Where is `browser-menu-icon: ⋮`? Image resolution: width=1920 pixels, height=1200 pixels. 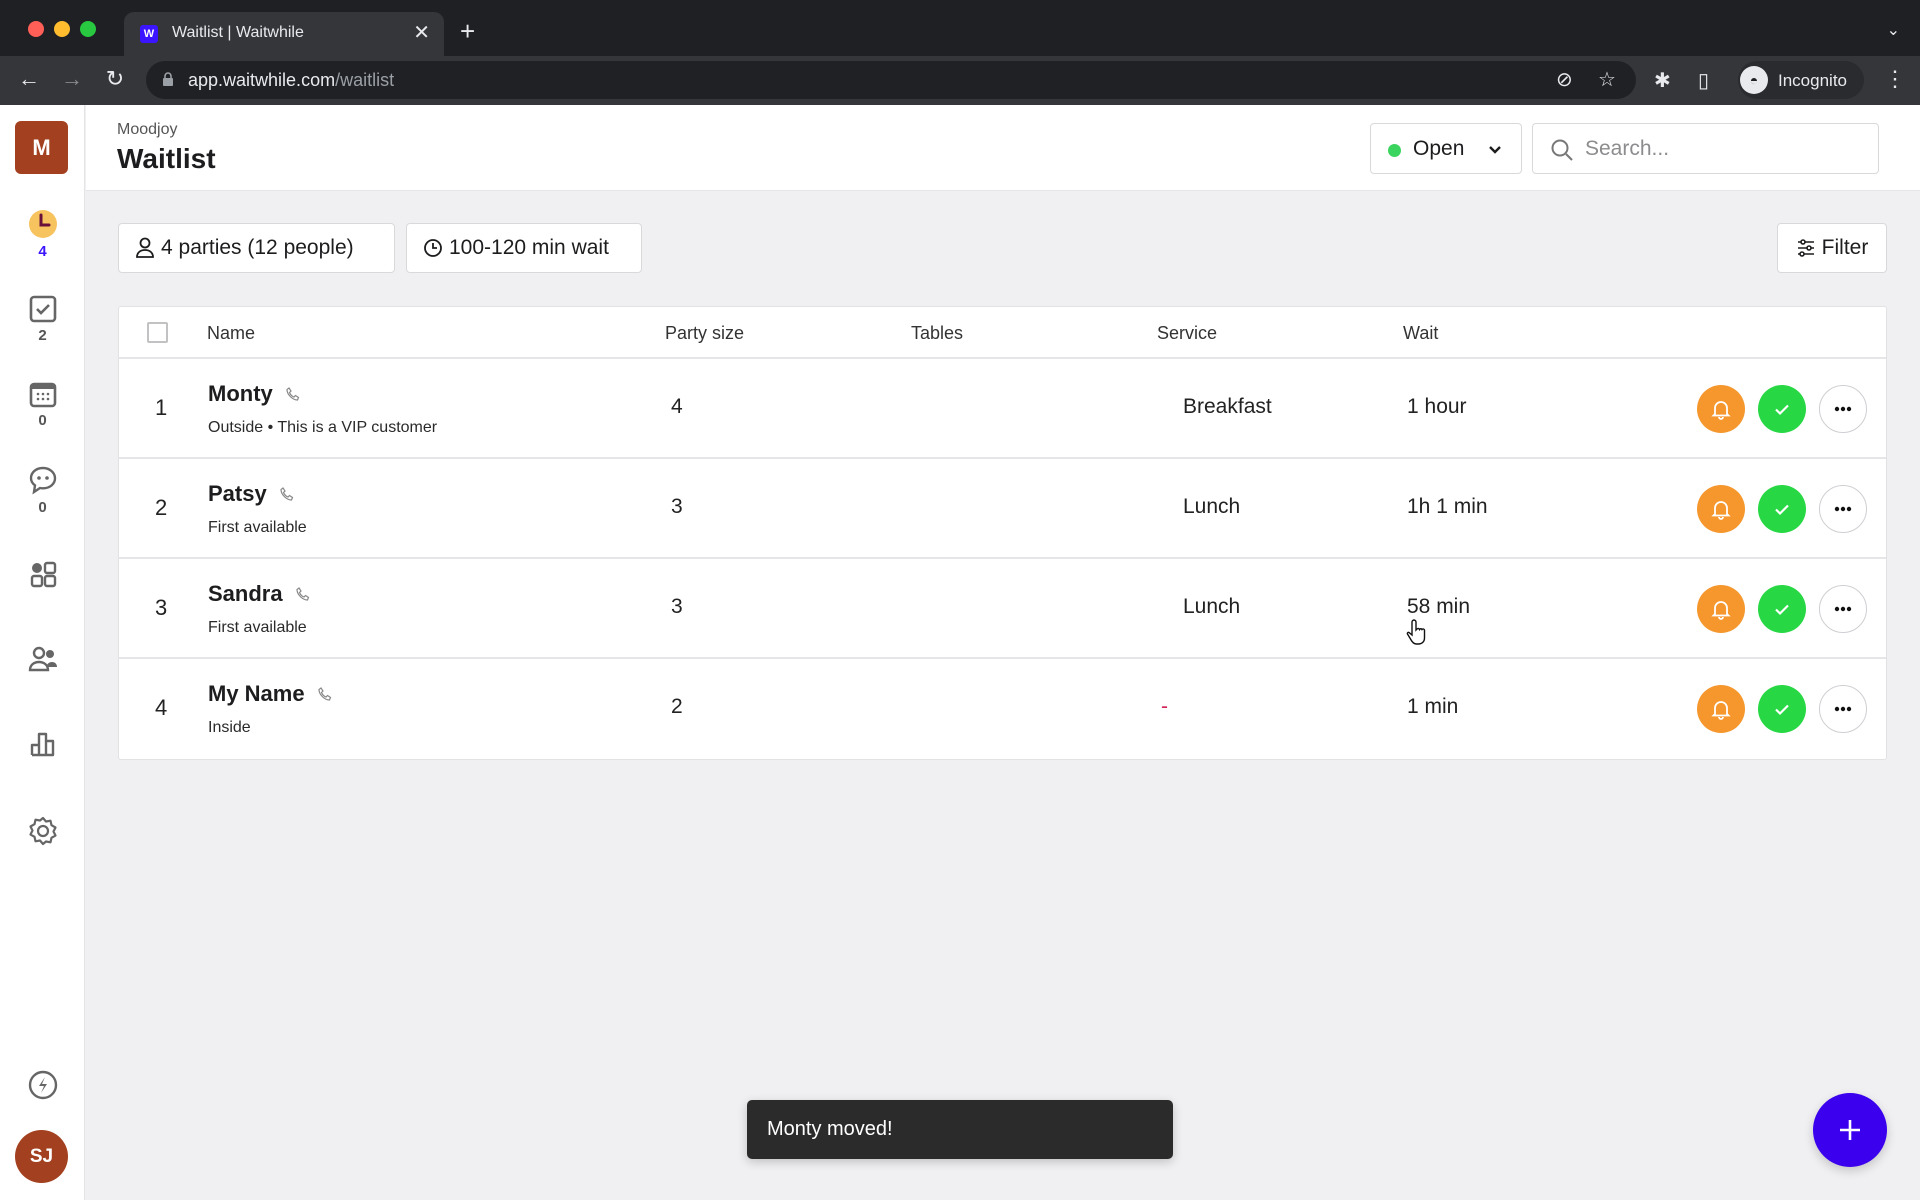
browser-menu-icon: ⋮ is located at coordinates (1895, 79).